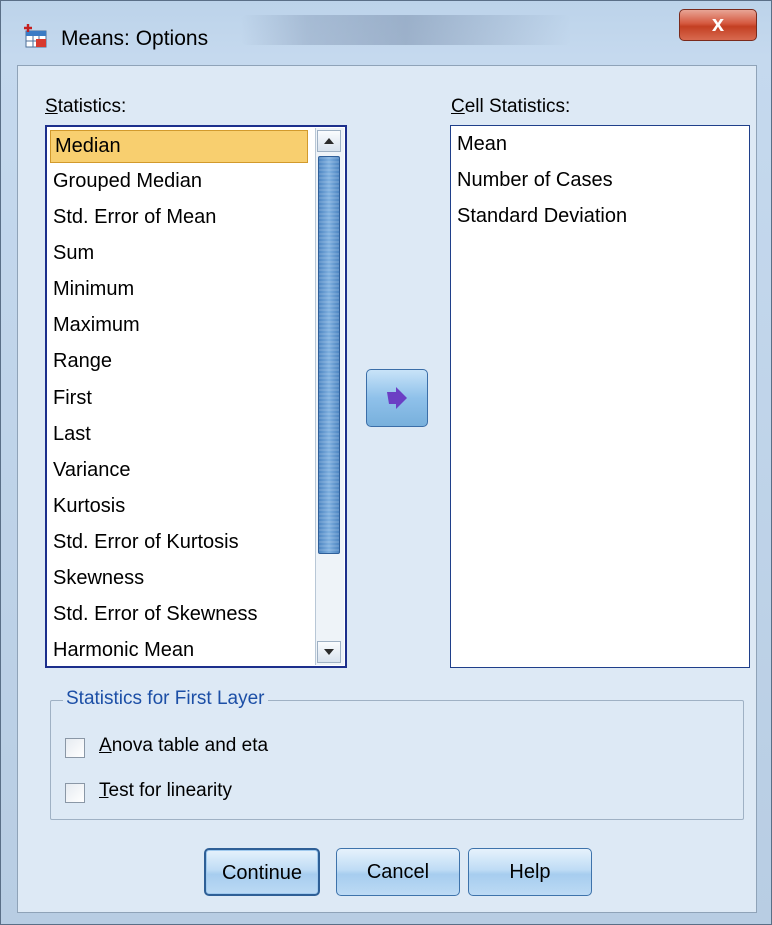 This screenshot has height=925, width=772. I want to click on first-layer-title: Statistics for First Layer, so click(165, 699).